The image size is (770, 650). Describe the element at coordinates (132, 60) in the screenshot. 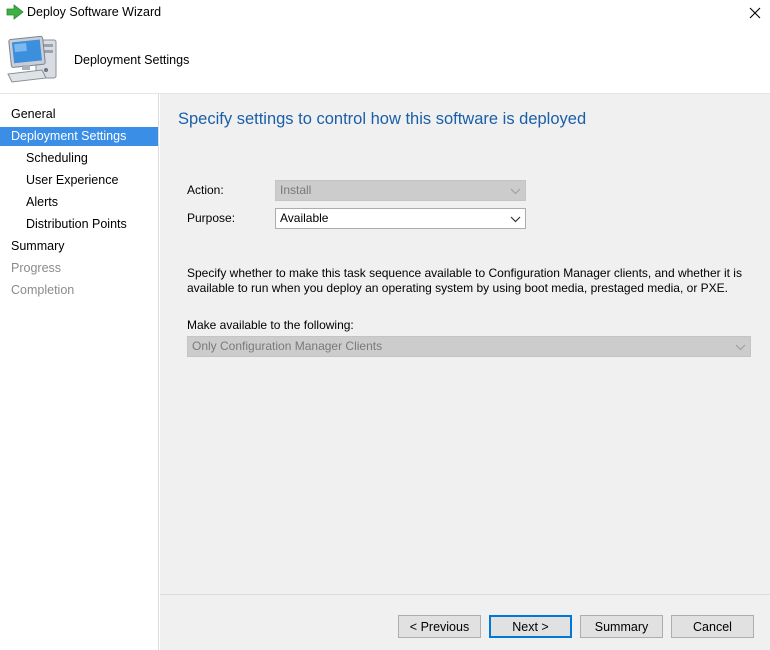

I see `page-title: Deployment Settings` at that location.